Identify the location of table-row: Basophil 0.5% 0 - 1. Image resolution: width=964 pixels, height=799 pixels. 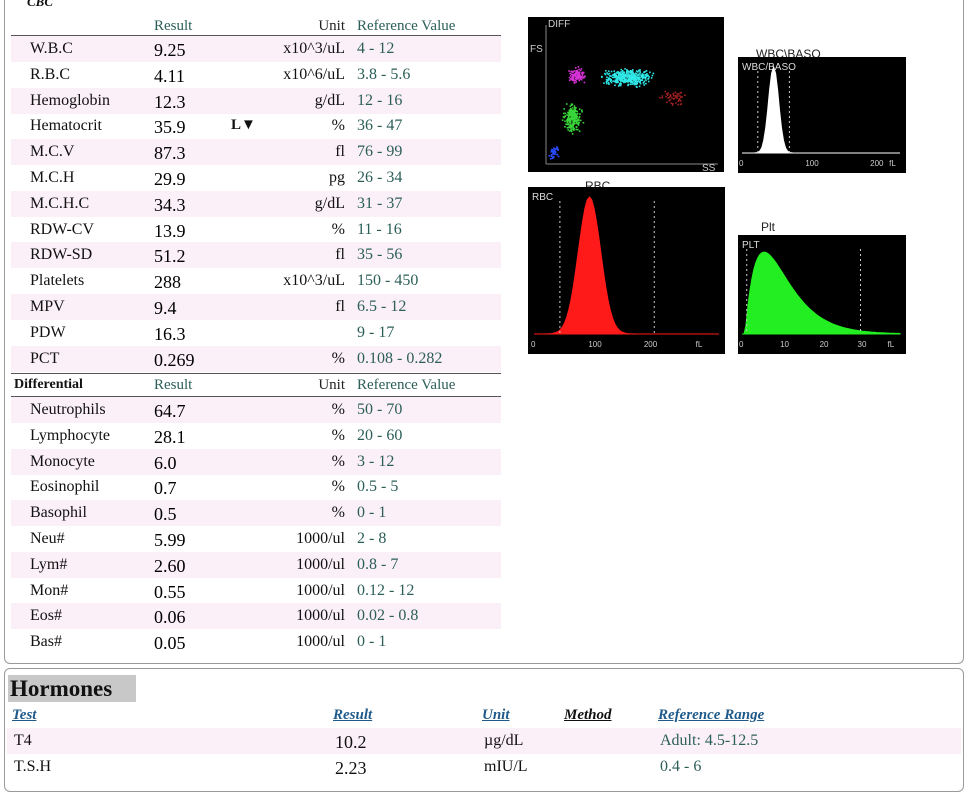
(256, 513).